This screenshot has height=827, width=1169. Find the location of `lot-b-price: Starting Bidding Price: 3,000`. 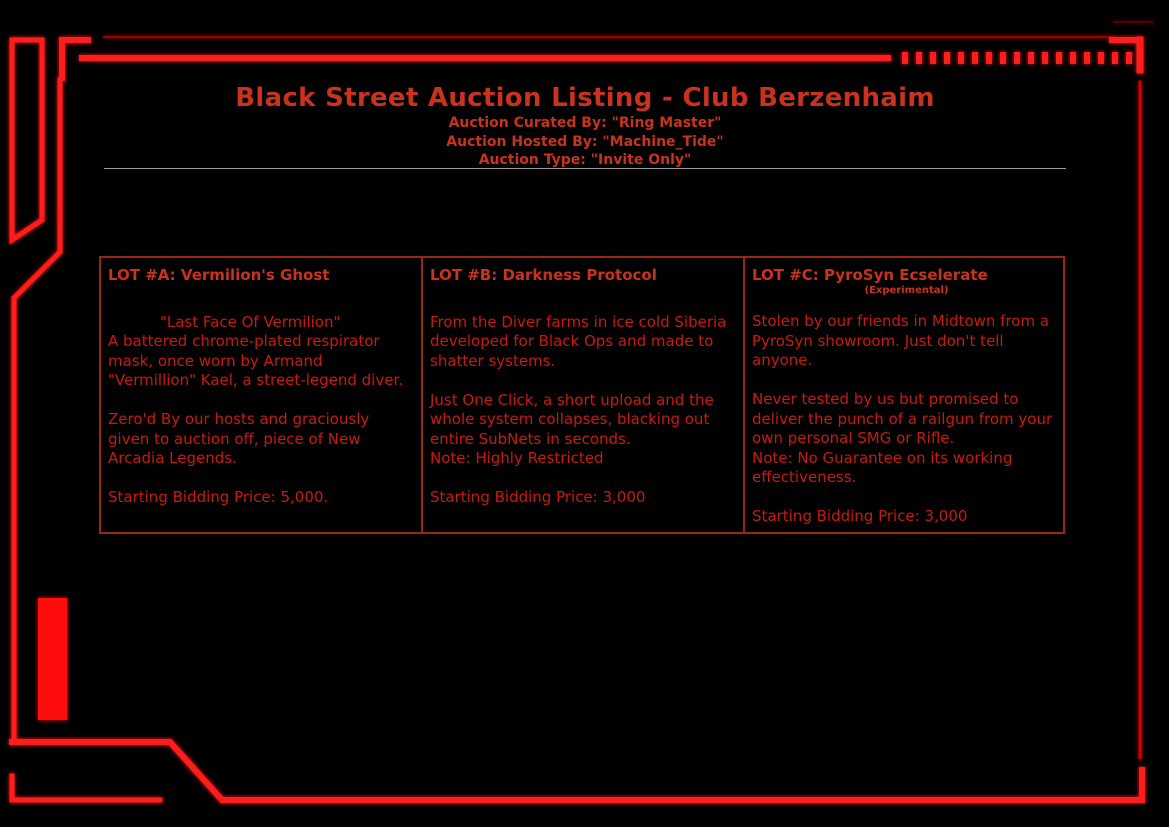

lot-b-price: Starting Bidding Price: 3,000 is located at coordinates (538, 497).